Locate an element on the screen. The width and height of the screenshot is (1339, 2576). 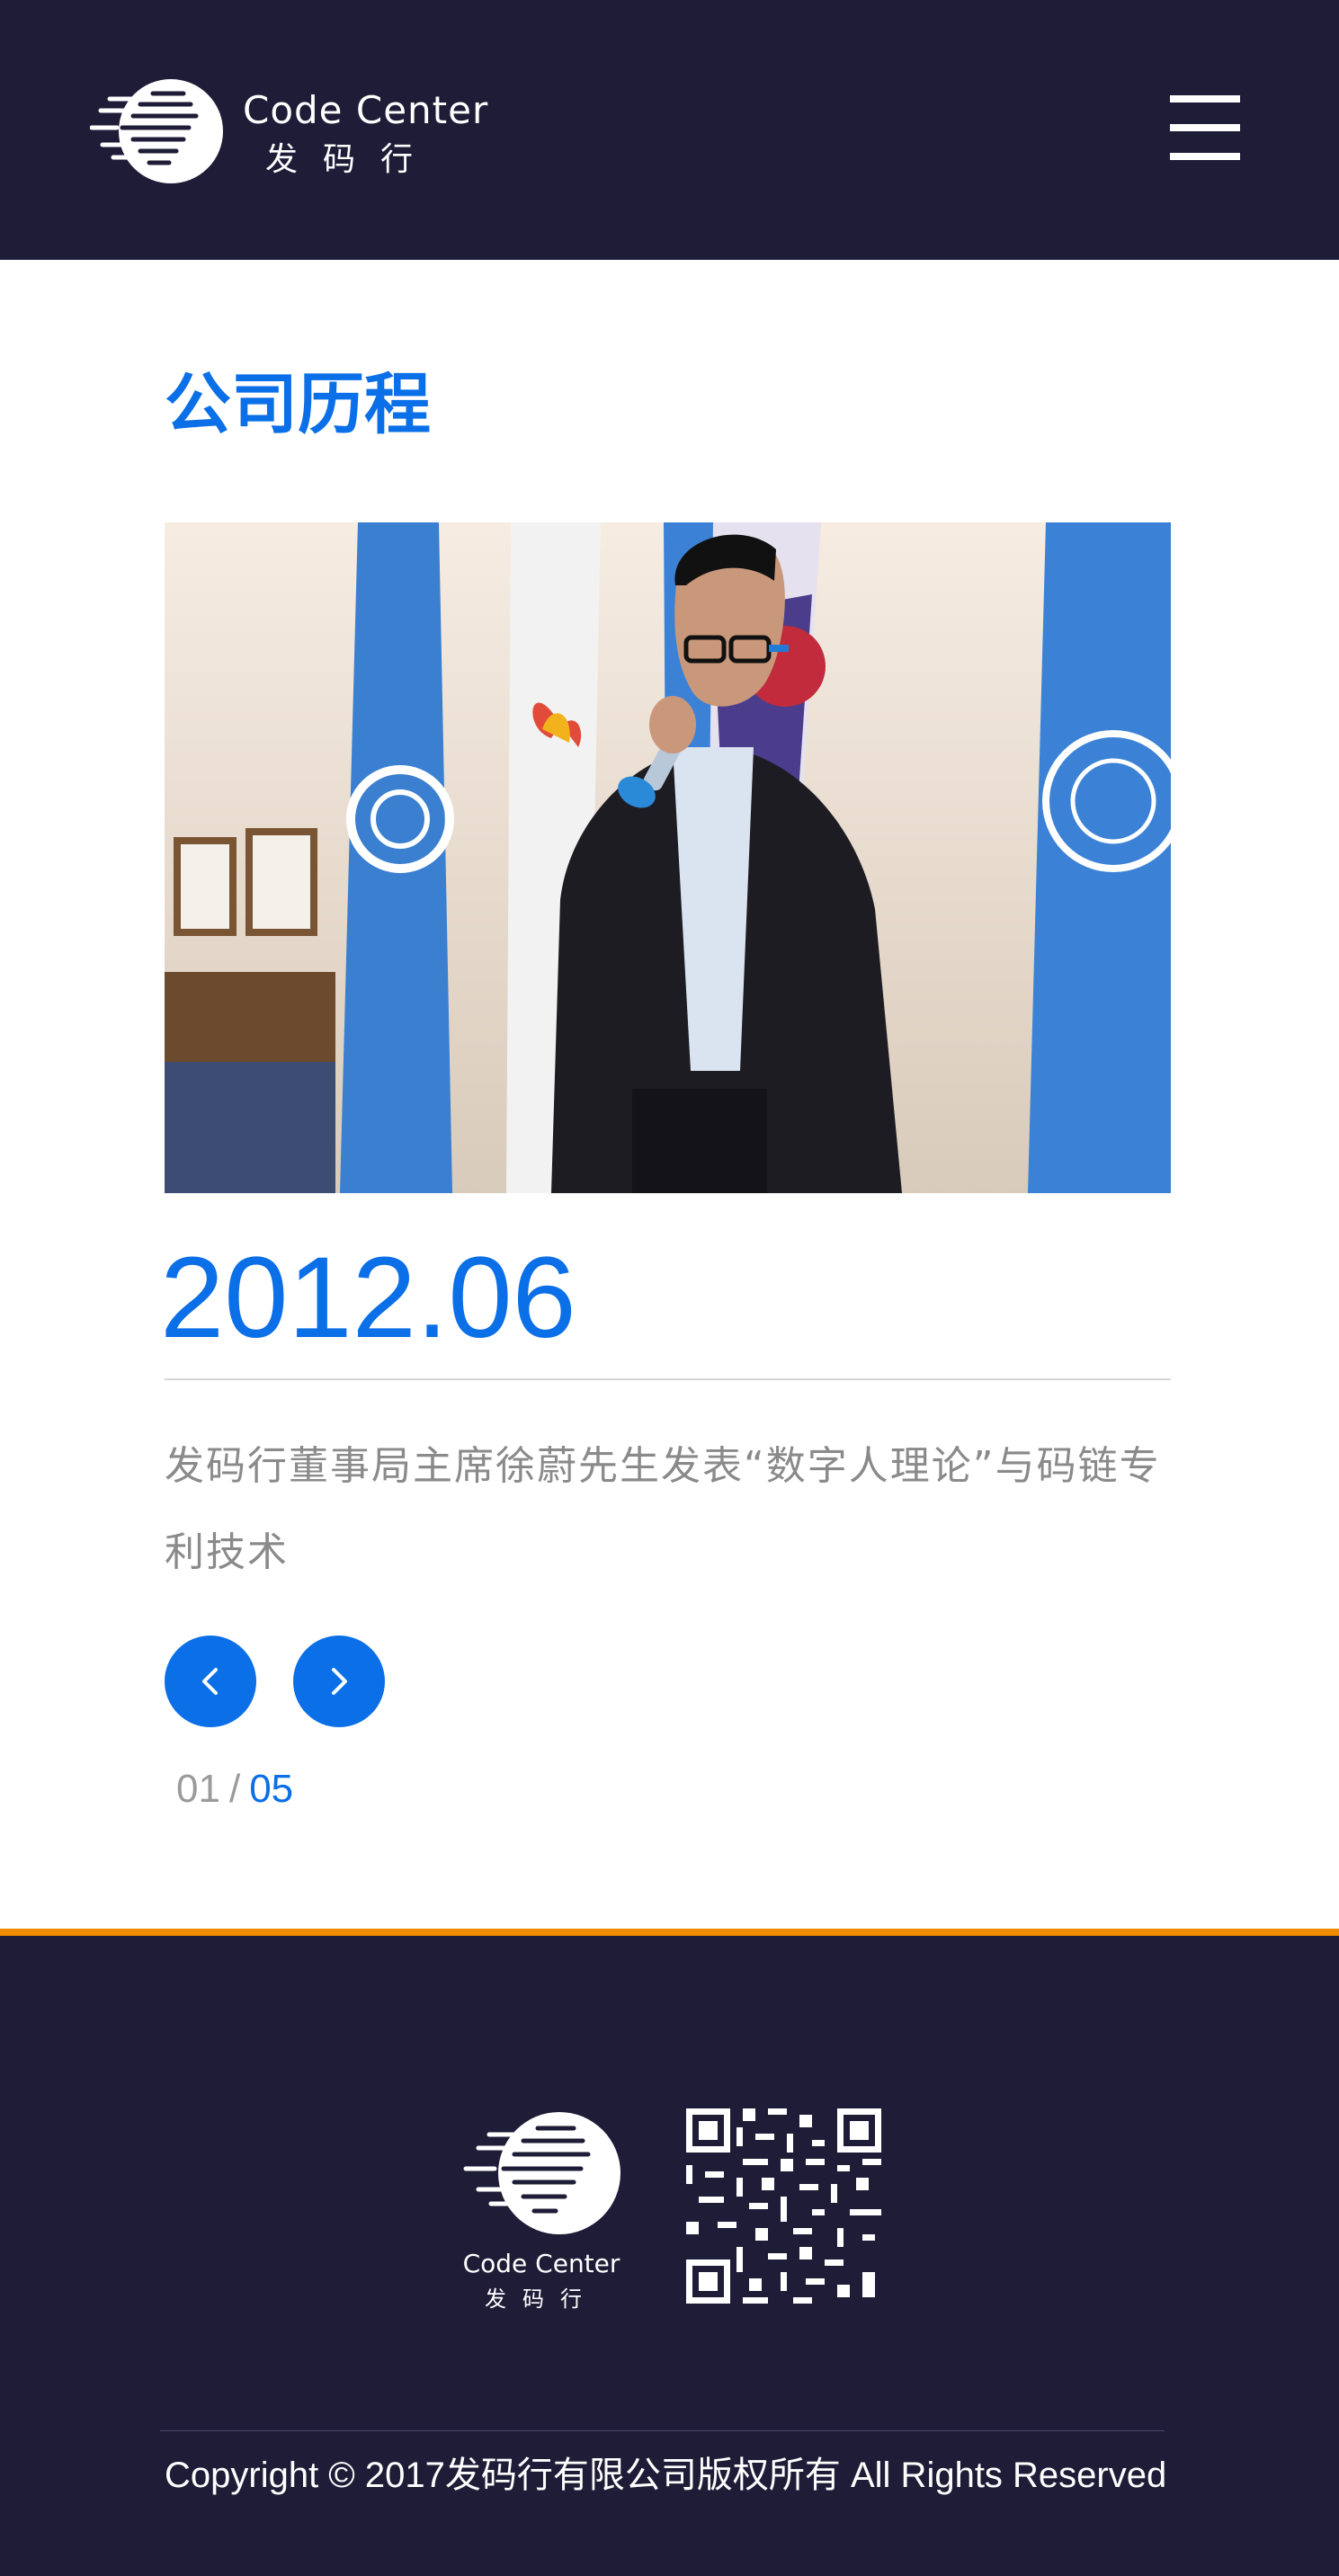
footer-logo-name-cn: 发码行 is located at coordinates (542, 2299).